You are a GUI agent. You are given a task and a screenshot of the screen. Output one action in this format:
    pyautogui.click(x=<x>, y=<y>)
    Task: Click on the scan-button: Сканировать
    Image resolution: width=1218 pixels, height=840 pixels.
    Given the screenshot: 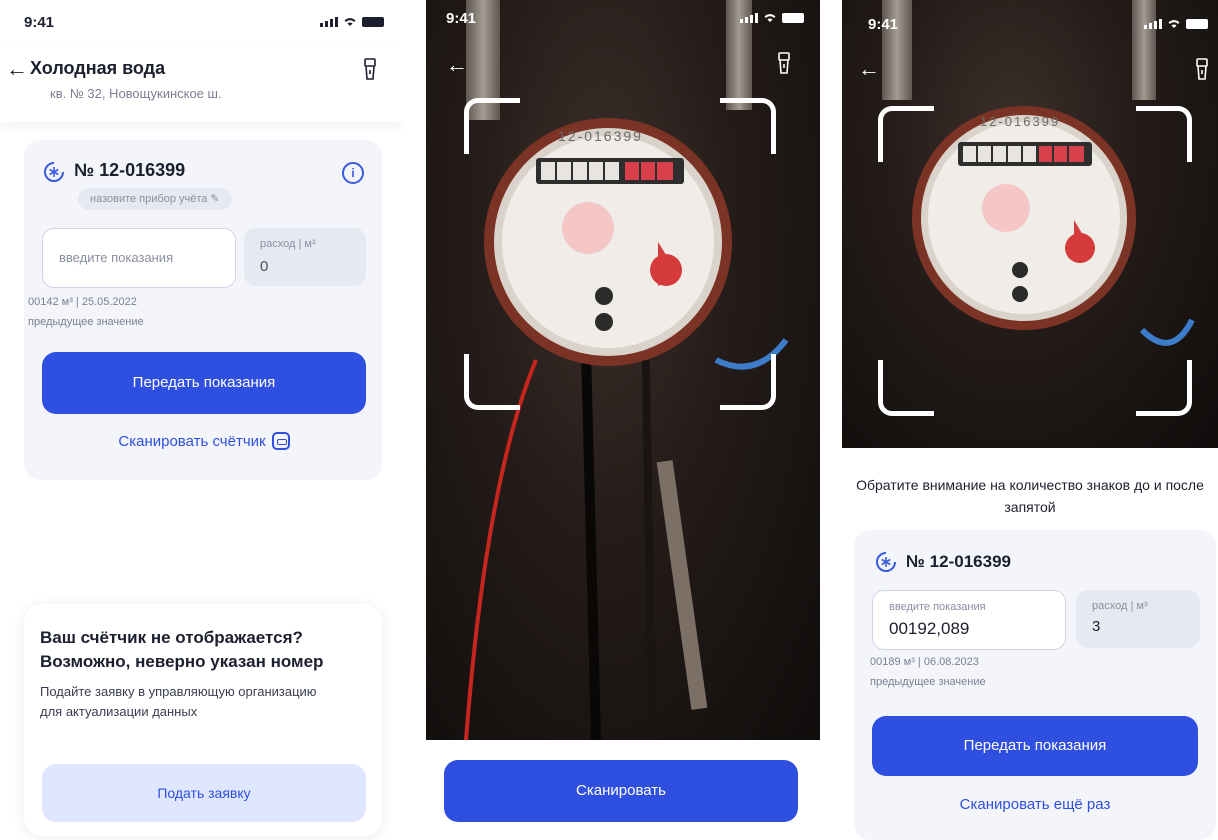 What is the action you would take?
    pyautogui.click(x=621, y=791)
    